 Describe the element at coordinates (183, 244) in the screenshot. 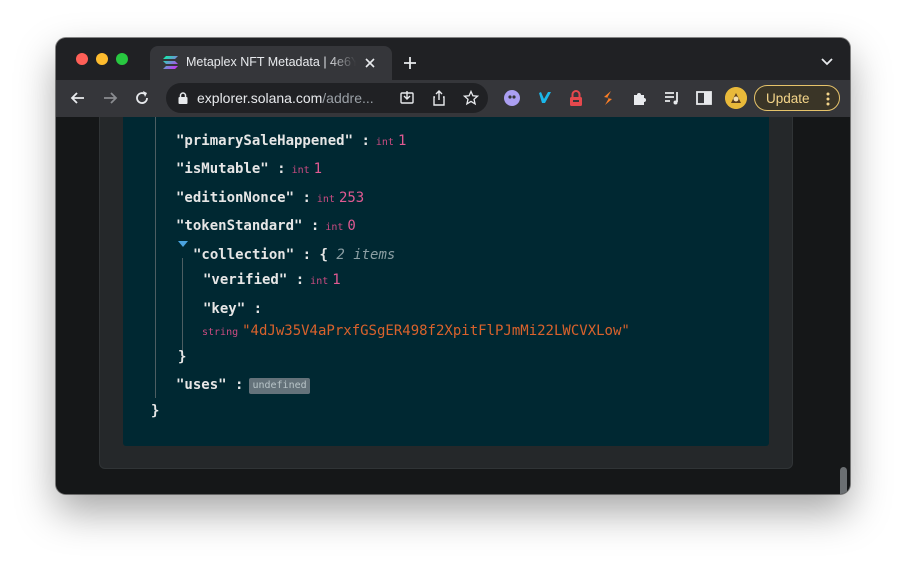

I see `collapse-triangle-icon` at that location.